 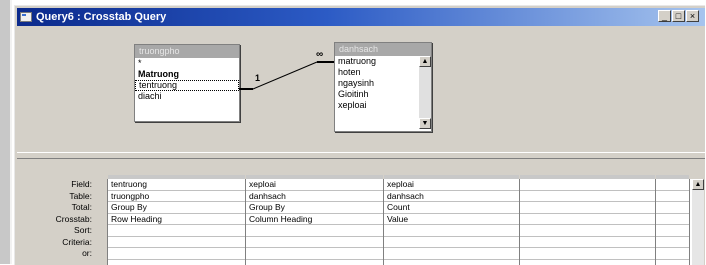 What do you see at coordinates (83, 230) in the screenshot?
I see `grid-row-label: Sort:` at bounding box center [83, 230].